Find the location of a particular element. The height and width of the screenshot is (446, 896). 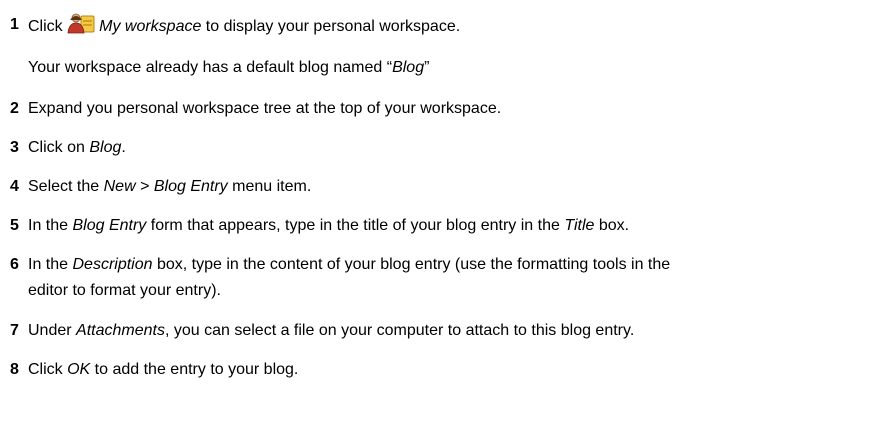

step-3: 3 Click on Blog. is located at coordinates (452, 148).